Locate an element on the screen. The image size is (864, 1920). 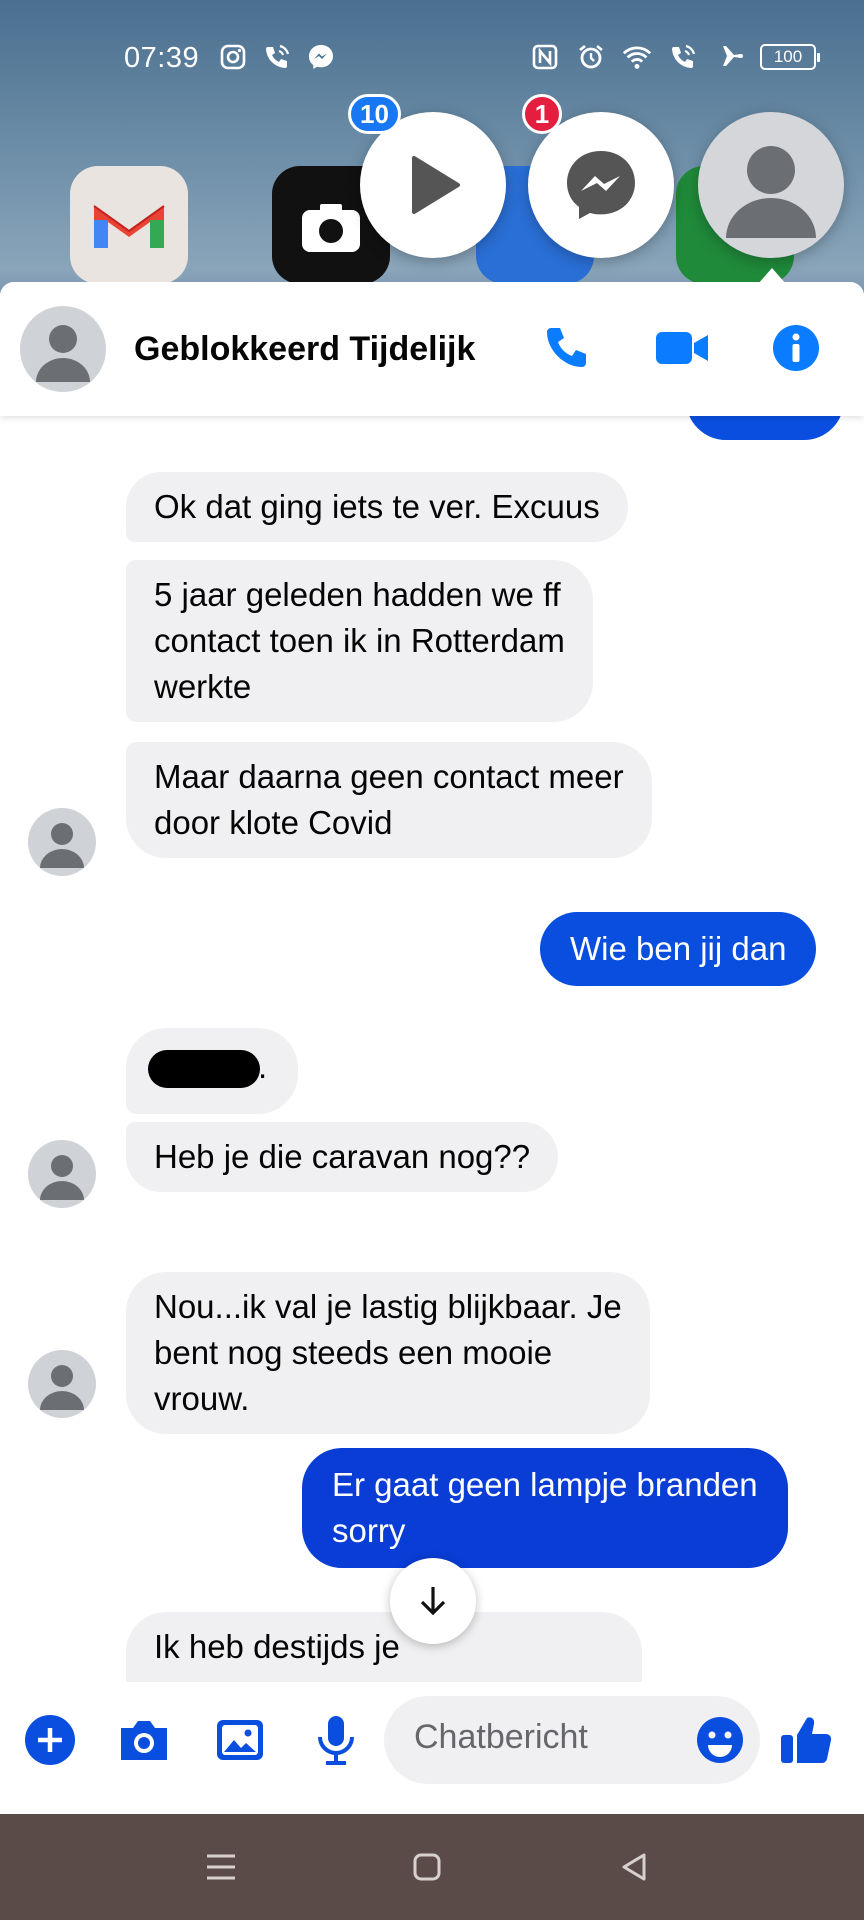
chathead-video: 10 is located at coordinates (427, 176).